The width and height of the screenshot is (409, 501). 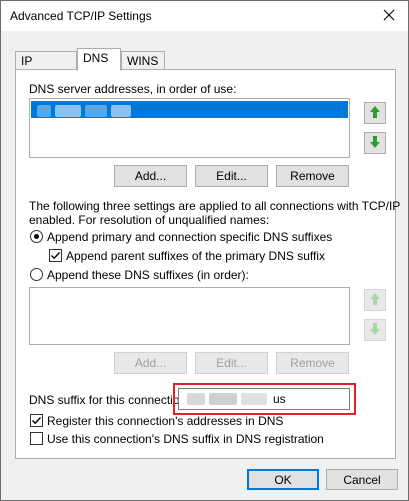 What do you see at coordinates (312, 176) in the screenshot?
I see `dns-server-remove-button: Remove` at bounding box center [312, 176].